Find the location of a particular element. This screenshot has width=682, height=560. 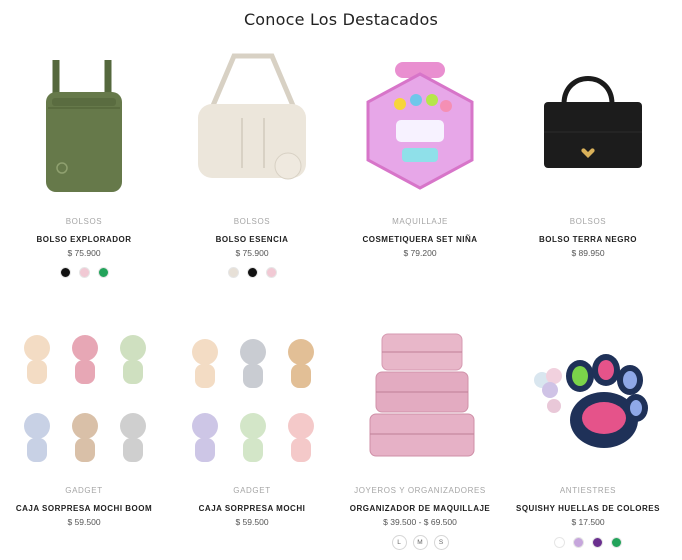

size-option-l: L is located at coordinates (399, 542).